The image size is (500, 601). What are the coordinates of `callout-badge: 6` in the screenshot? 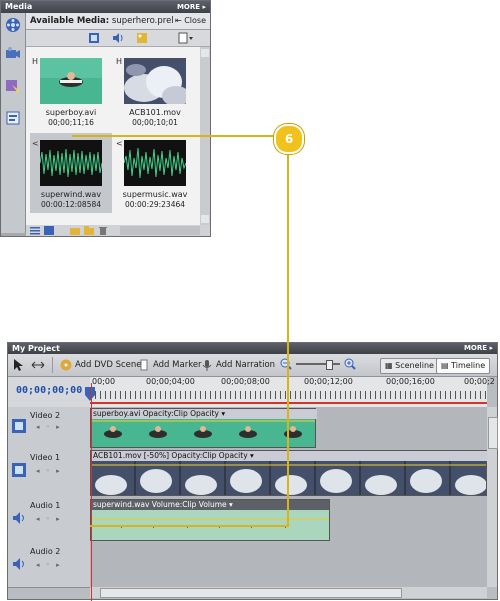 It's located at (289, 139).